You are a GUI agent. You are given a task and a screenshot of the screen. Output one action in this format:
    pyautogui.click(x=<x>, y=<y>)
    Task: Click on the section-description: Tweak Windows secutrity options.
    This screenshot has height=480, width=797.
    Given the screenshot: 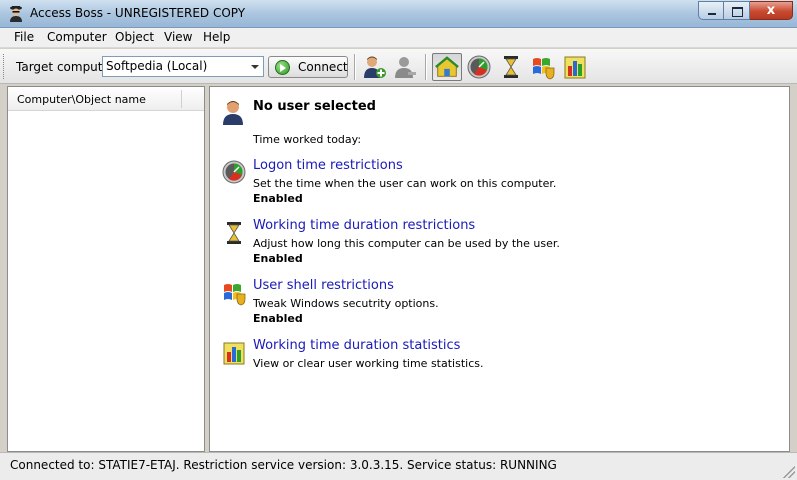 What is the action you would take?
    pyautogui.click(x=346, y=303)
    